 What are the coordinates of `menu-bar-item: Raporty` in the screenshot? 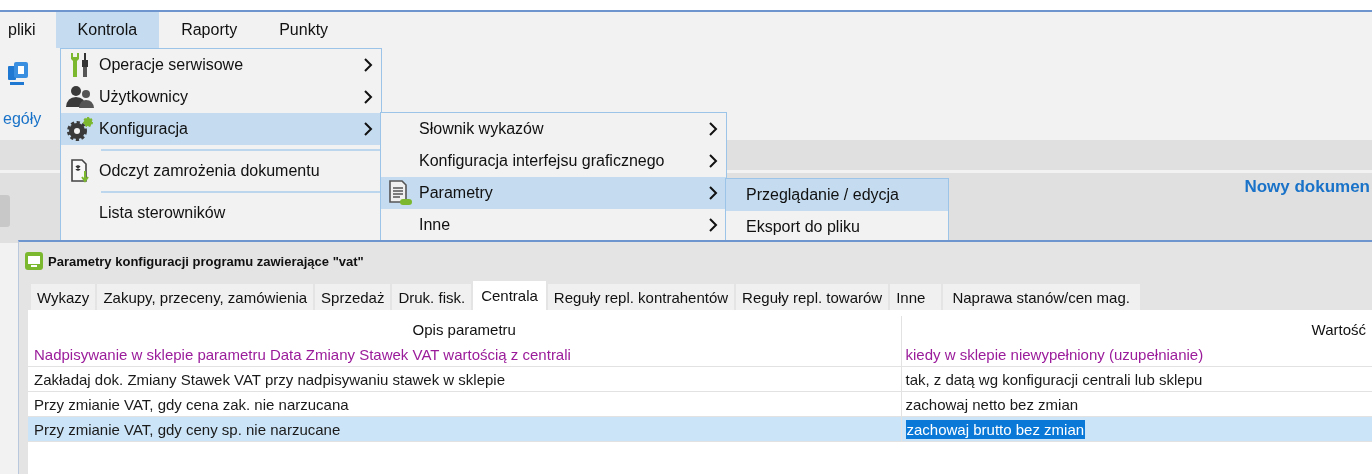 It's located at (209, 30).